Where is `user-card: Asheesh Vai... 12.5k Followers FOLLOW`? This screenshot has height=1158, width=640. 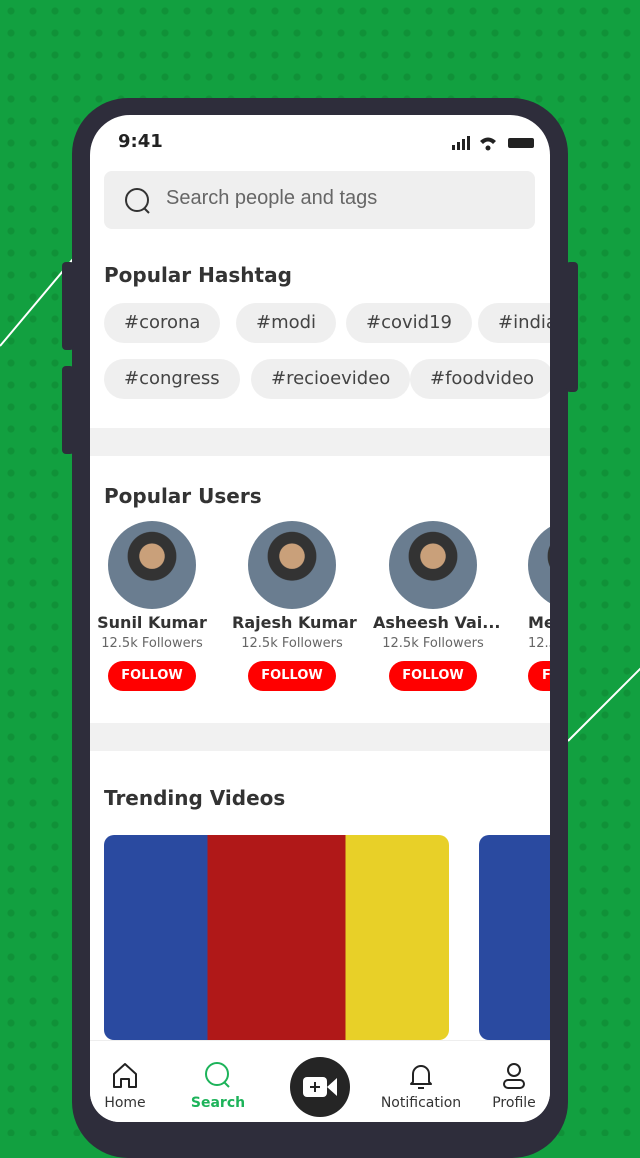
user-card: Asheesh Vai... 12.5k Followers FOLLOW is located at coordinates (437, 606).